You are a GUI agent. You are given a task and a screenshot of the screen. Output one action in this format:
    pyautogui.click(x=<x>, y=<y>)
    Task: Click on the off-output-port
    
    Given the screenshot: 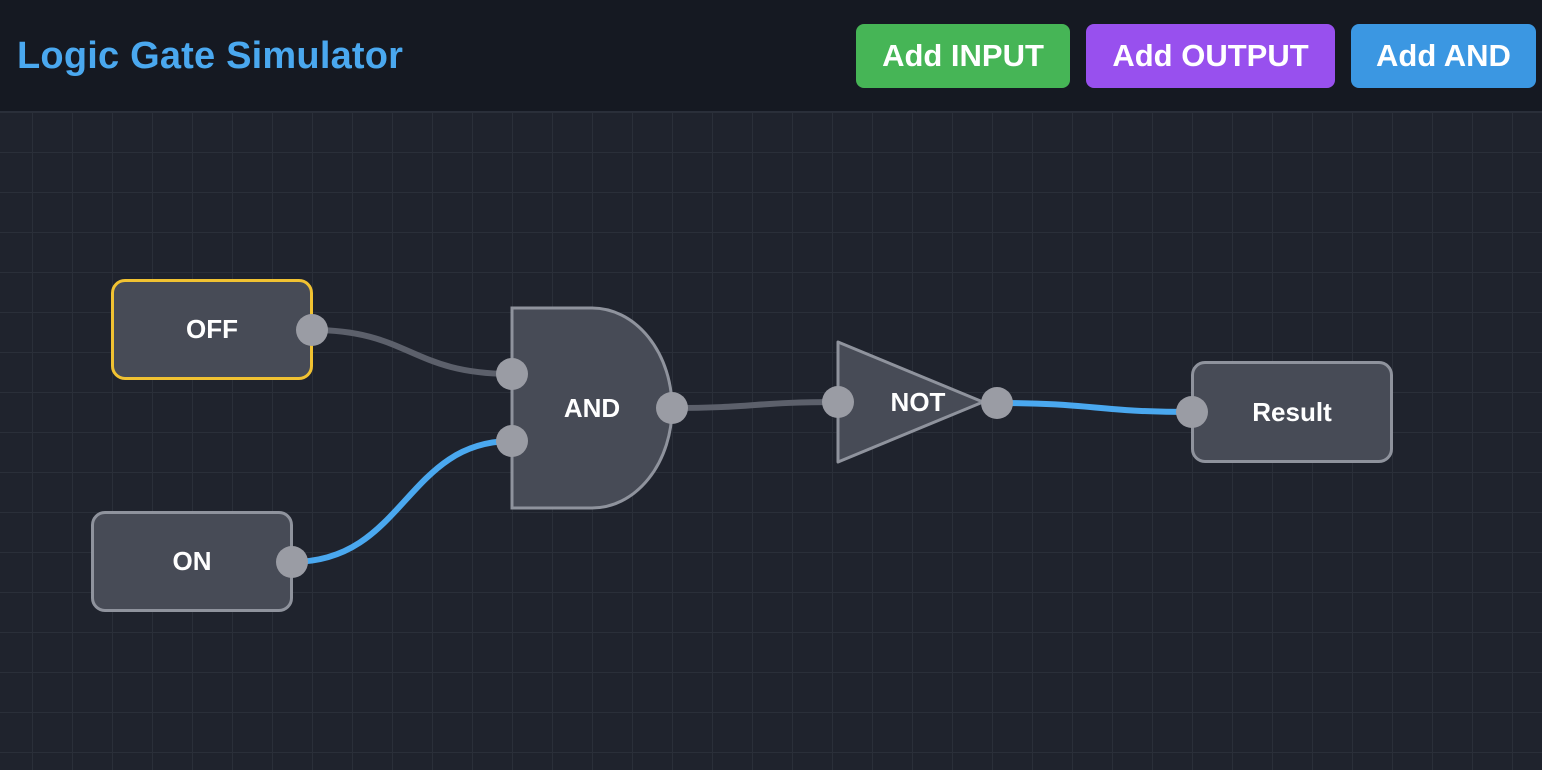 What is the action you would take?
    pyautogui.click(x=312, y=330)
    